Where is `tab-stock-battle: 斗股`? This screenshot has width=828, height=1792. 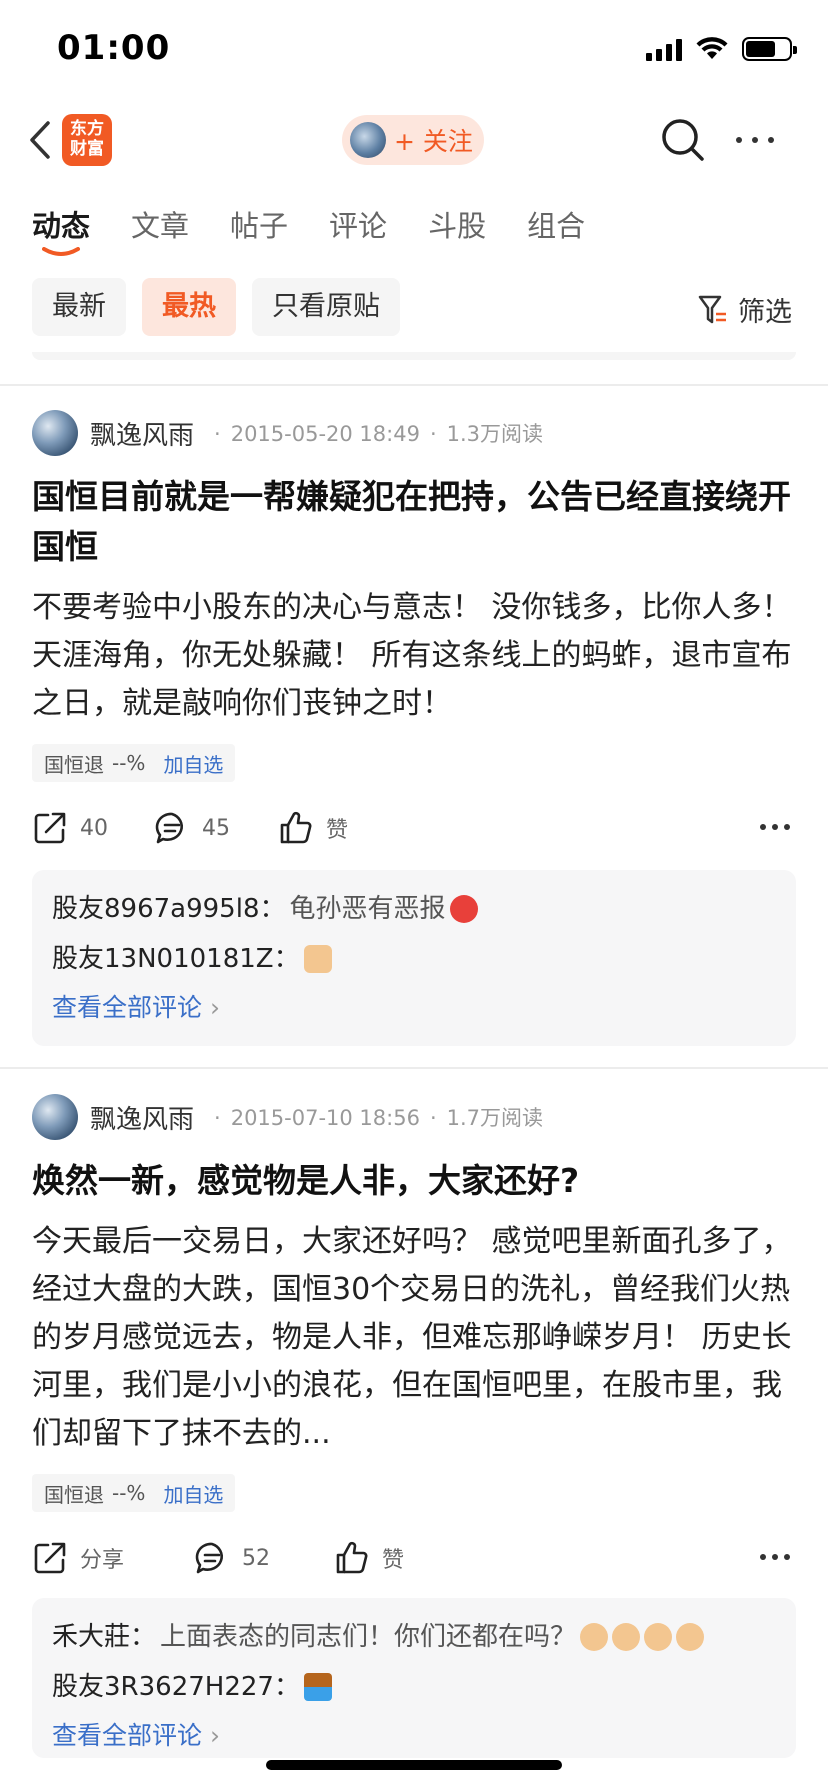
tab-stock-battle: 斗股 is located at coordinates (457, 233).